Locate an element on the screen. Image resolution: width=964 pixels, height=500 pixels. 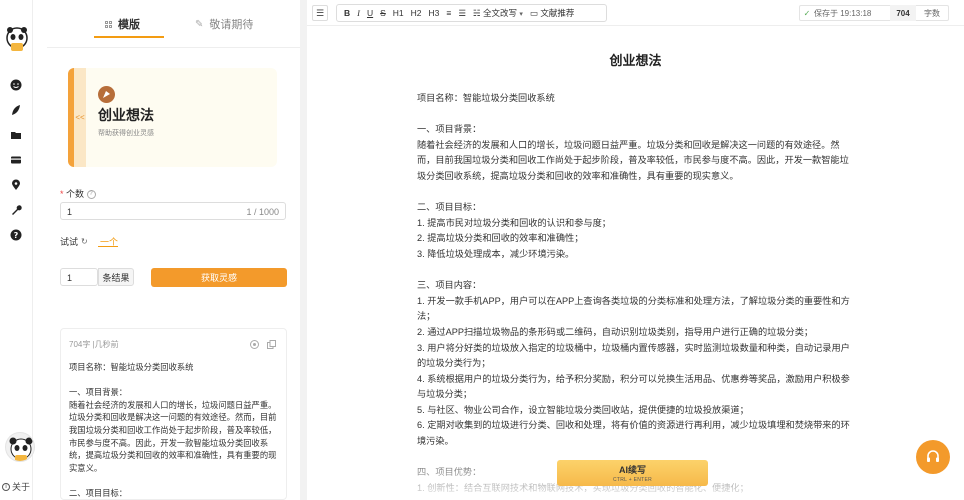
refresh-icon: ↻ is located at coordinates (84, 241).